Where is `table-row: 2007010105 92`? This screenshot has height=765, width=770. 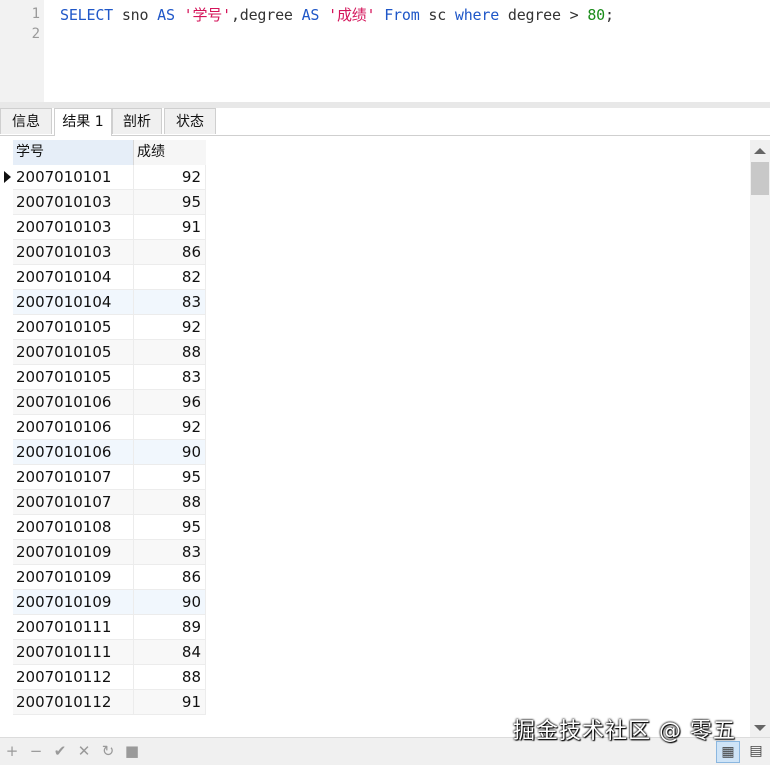
table-row: 2007010105 92 is located at coordinates (103, 327).